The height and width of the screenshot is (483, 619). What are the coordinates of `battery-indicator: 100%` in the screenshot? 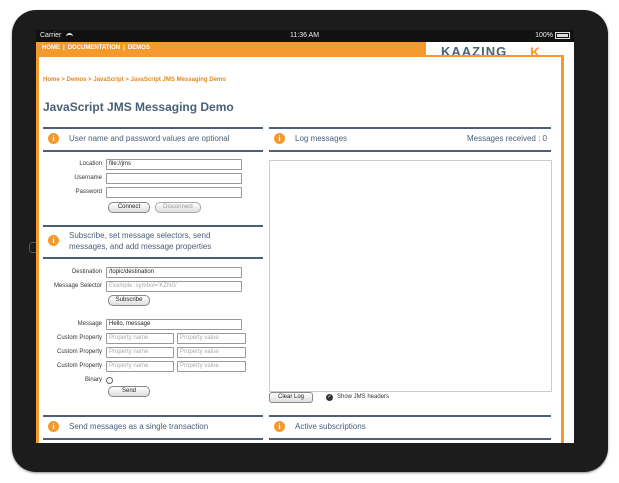 It's located at (552, 36).